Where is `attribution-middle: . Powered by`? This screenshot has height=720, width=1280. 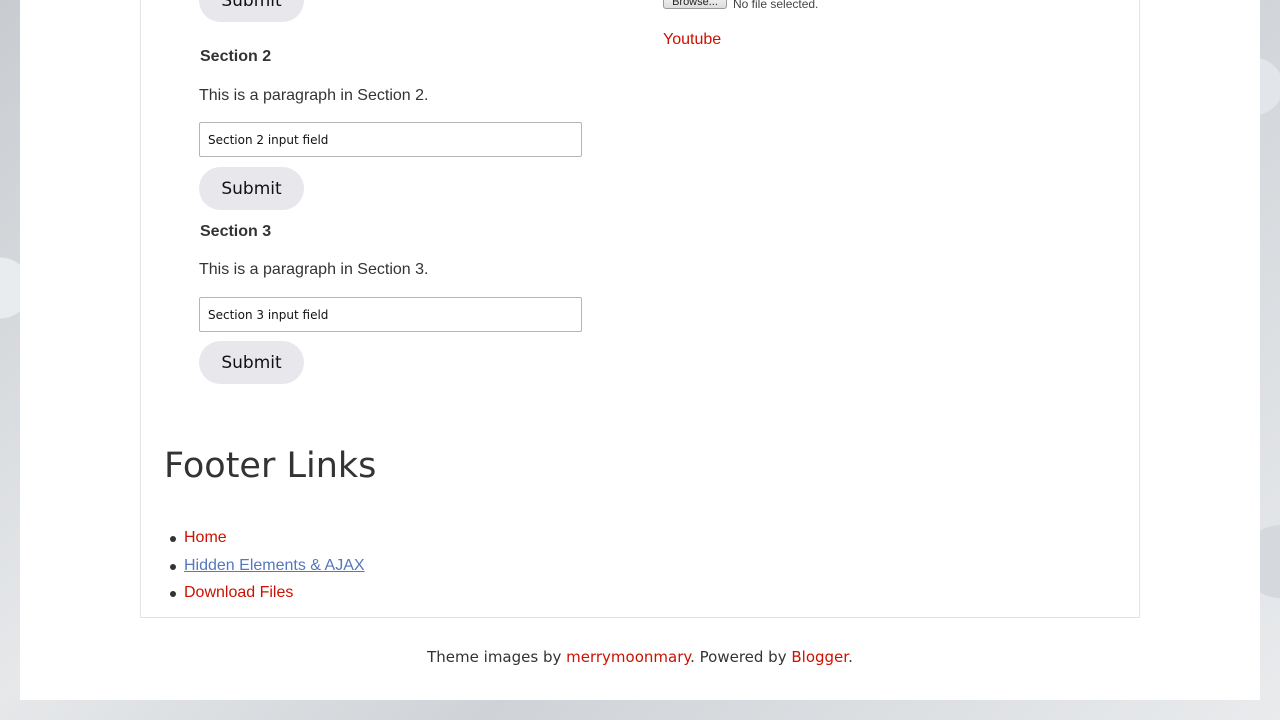
attribution-middle: . Powered by is located at coordinates (741, 657).